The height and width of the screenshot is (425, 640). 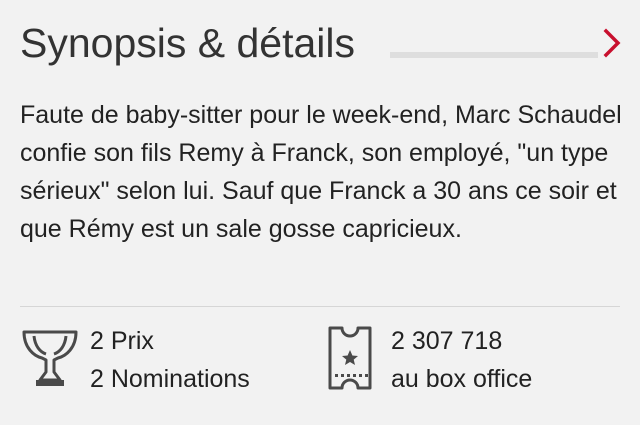 I want to click on prizes-count: 2 Prix, so click(x=122, y=341).